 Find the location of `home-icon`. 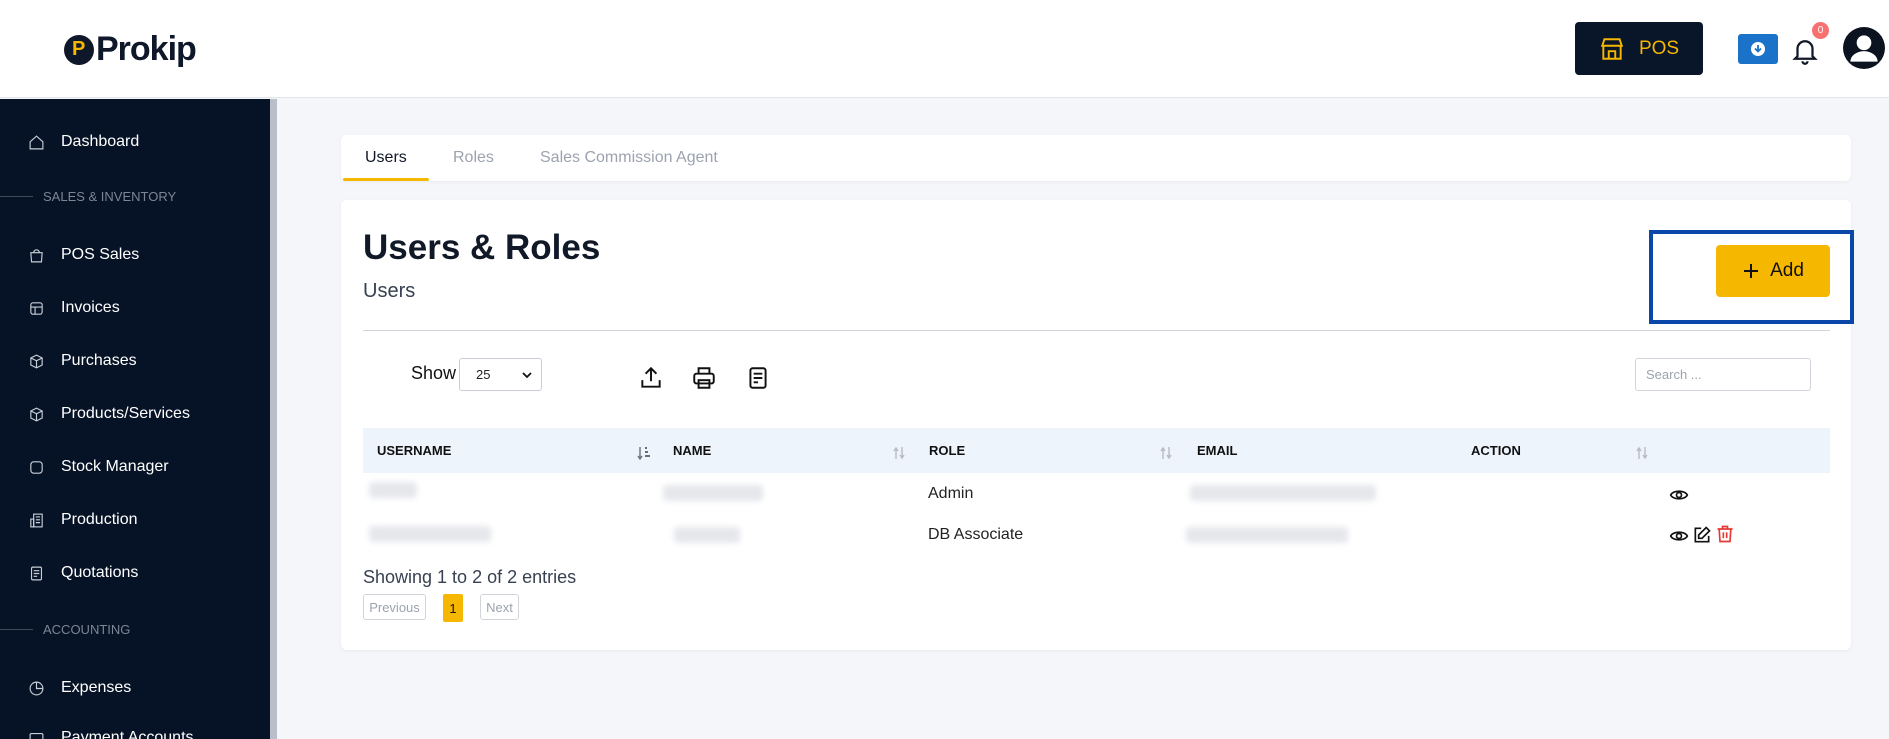

home-icon is located at coordinates (36, 141).